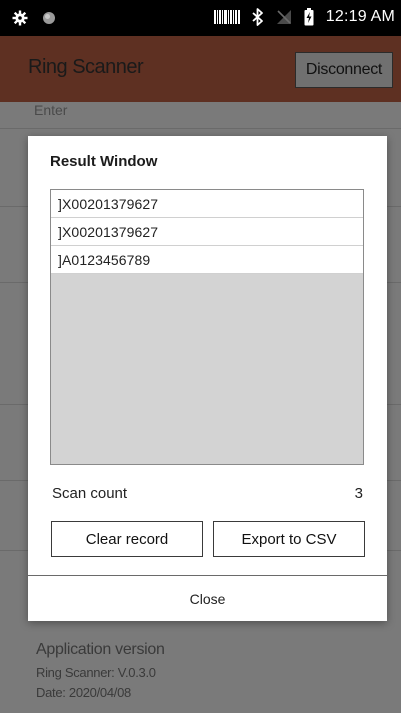  Describe the element at coordinates (34, 18) in the screenshot. I see `status-left-icons` at that location.